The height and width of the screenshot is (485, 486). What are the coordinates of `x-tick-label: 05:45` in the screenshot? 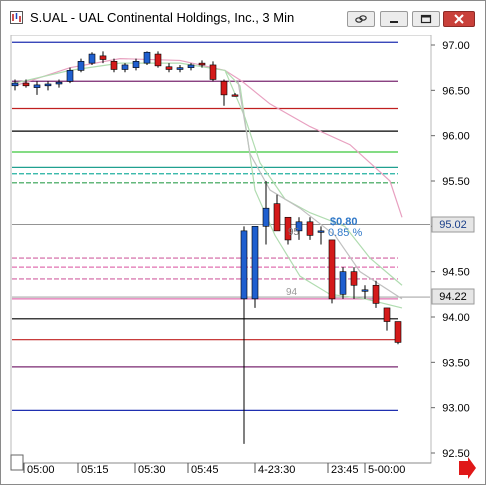 It's located at (205, 470).